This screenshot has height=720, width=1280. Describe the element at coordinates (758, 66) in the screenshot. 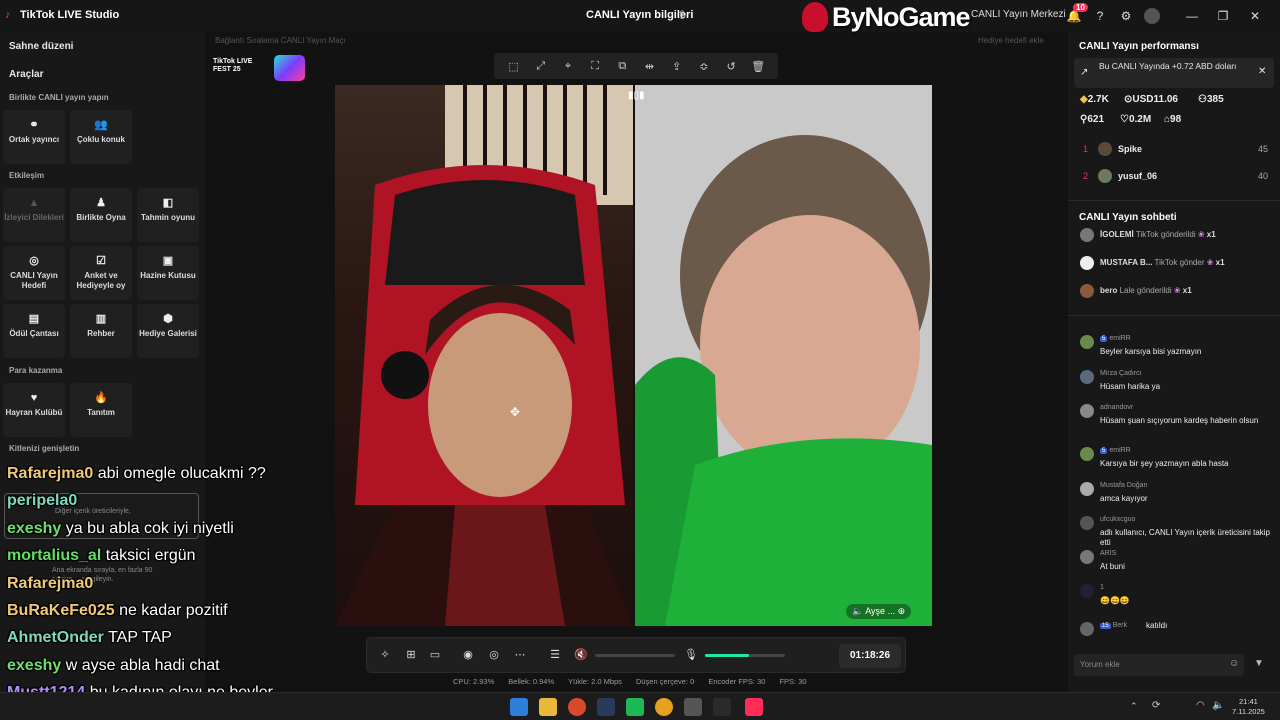

I see `trash-icon: 🗑` at that location.